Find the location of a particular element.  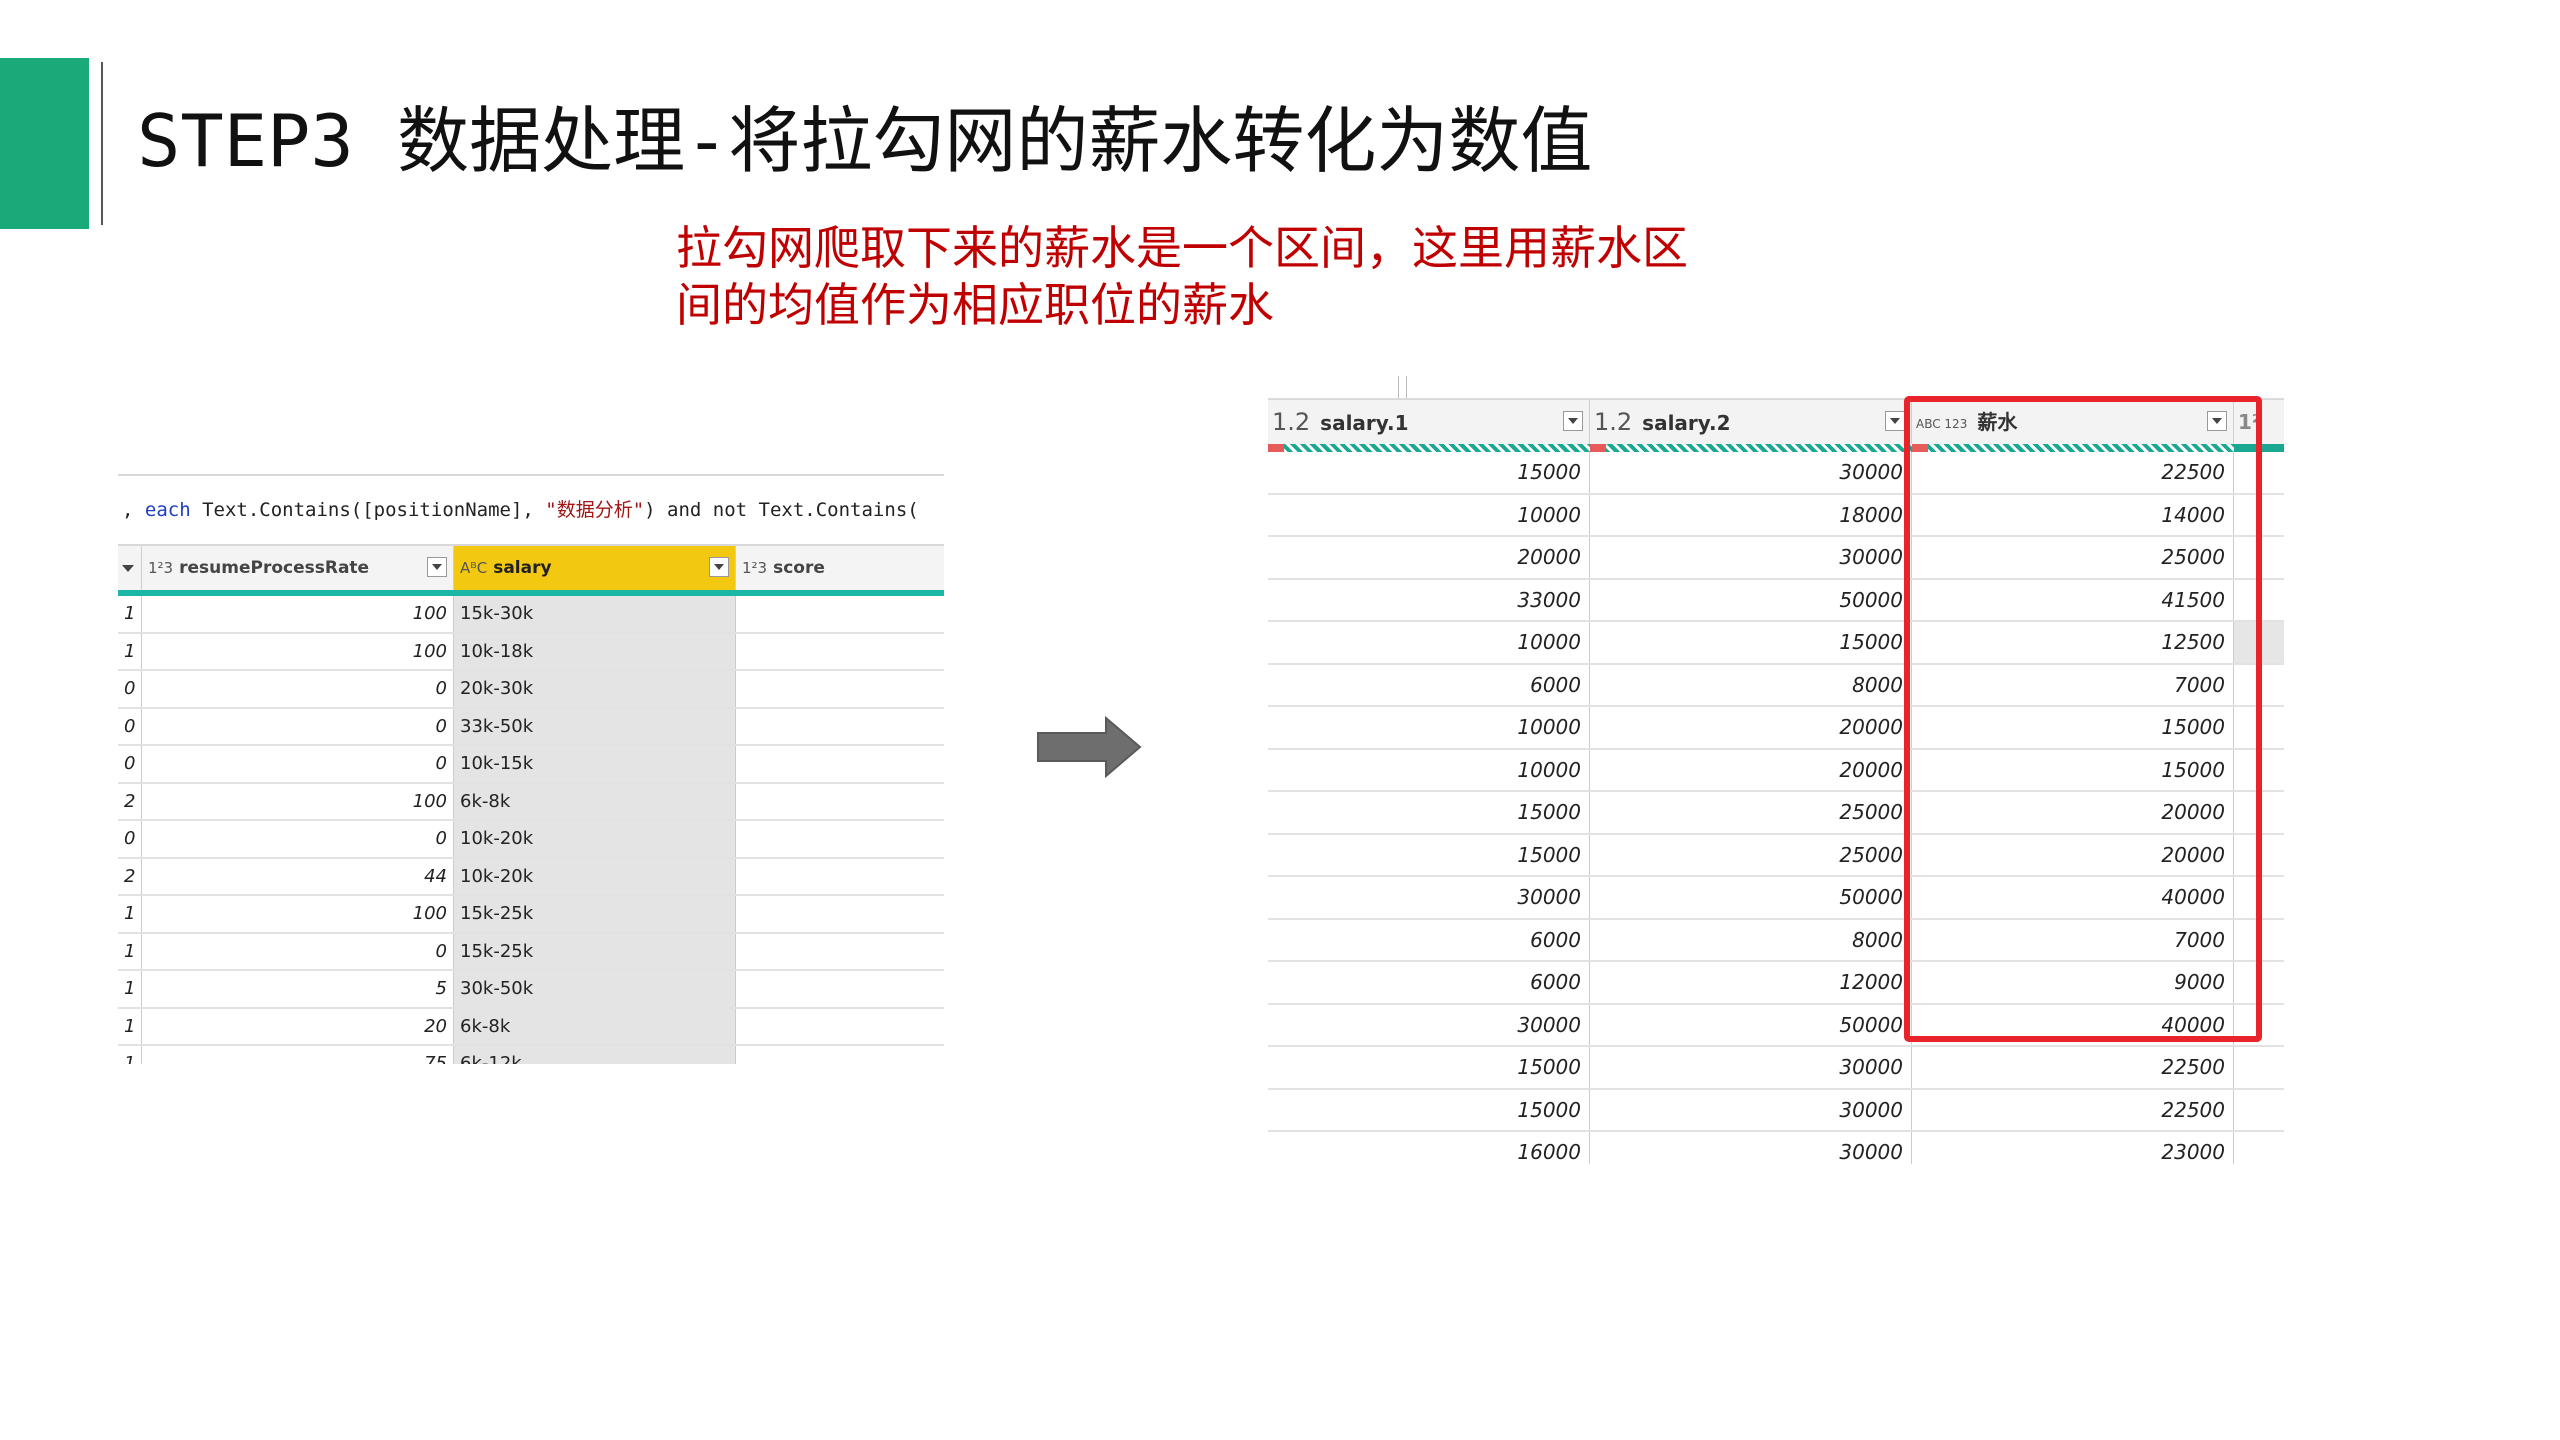

cell-rate: 44 is located at coordinates (298, 876).